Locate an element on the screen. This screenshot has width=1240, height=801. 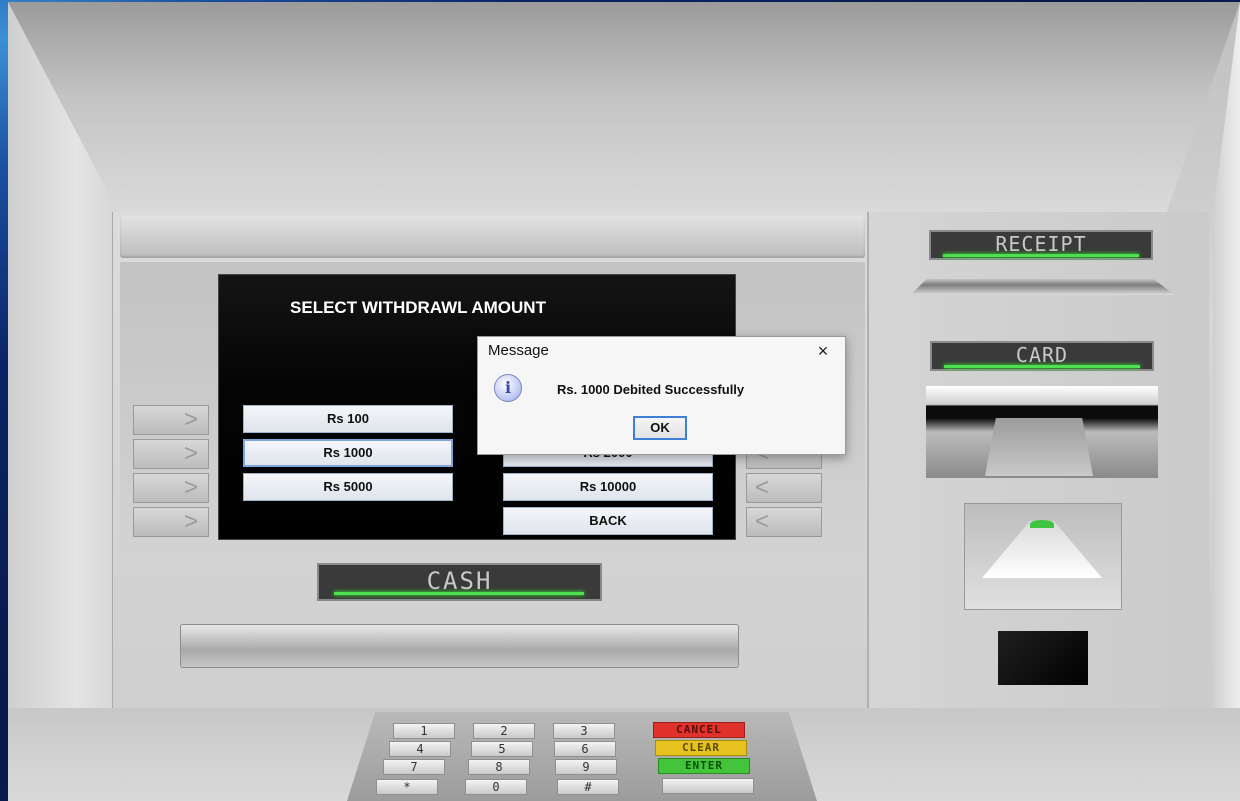
amount-button-rs-100: Rs 100 is located at coordinates (348, 419).